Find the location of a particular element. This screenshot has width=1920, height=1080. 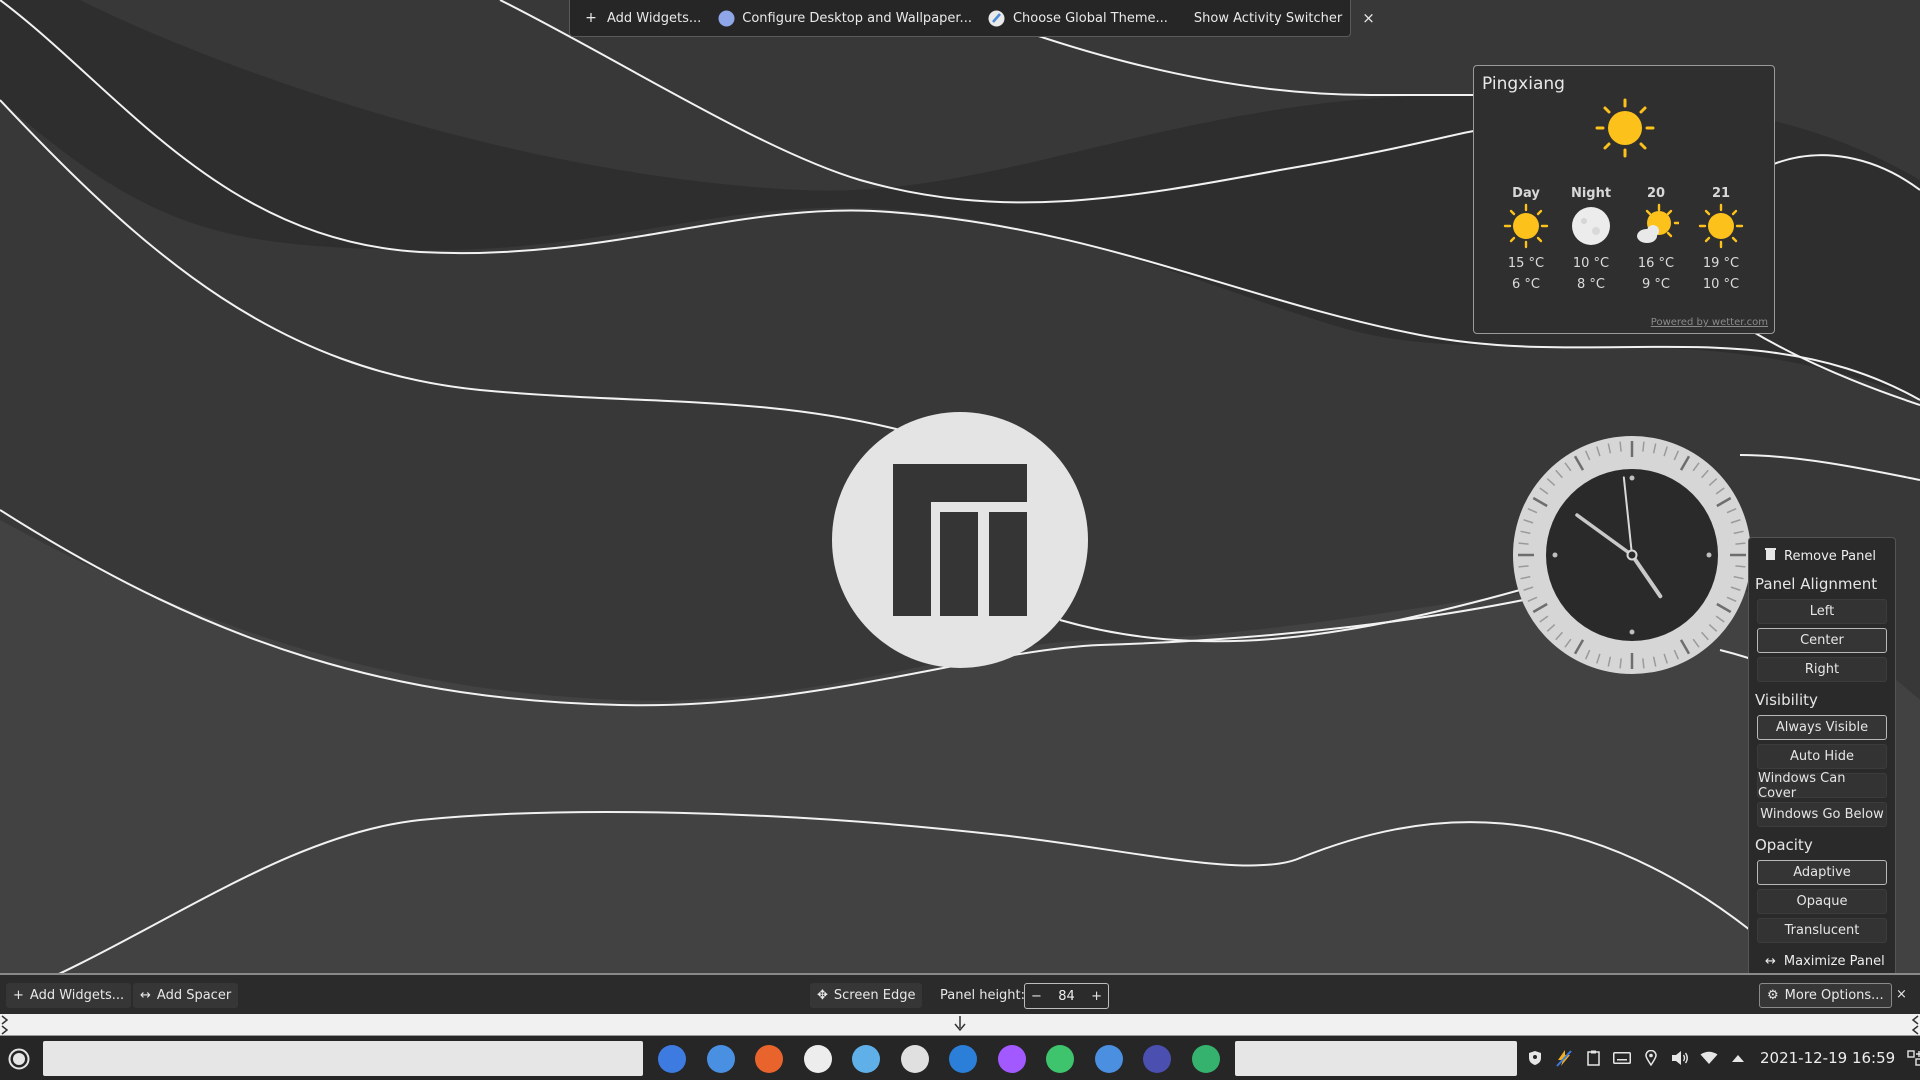

forecast-label: Night is located at coordinates (1591, 193).